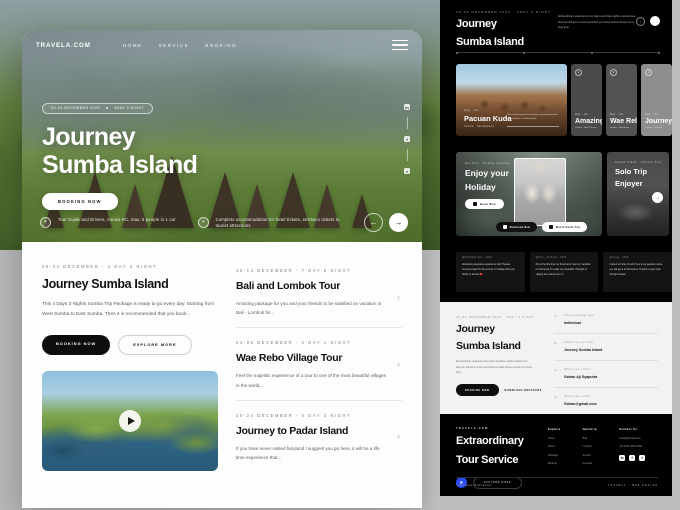 Image resolution: width=680 pixels, height=510 pixels. I want to click on site-logo: TRAVELA.COM, so click(63, 45).